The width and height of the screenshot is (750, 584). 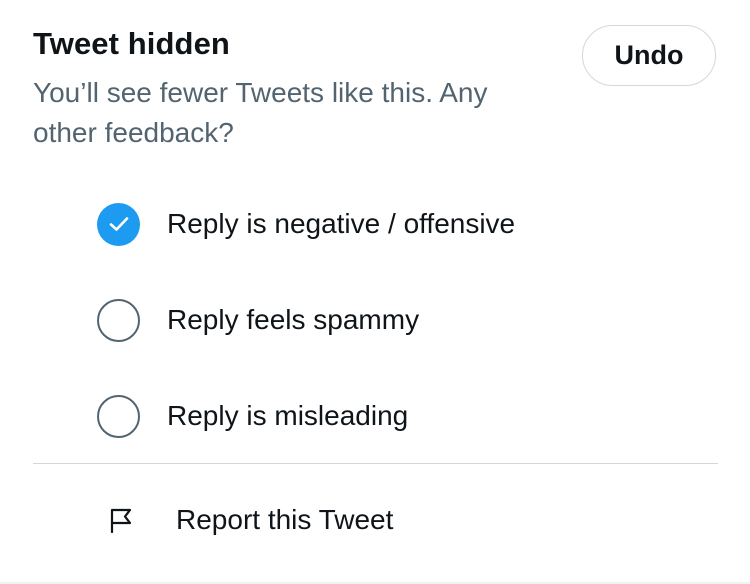 What do you see at coordinates (288, 415) in the screenshot?
I see `feedback-option-label: Reply is misleading` at bounding box center [288, 415].